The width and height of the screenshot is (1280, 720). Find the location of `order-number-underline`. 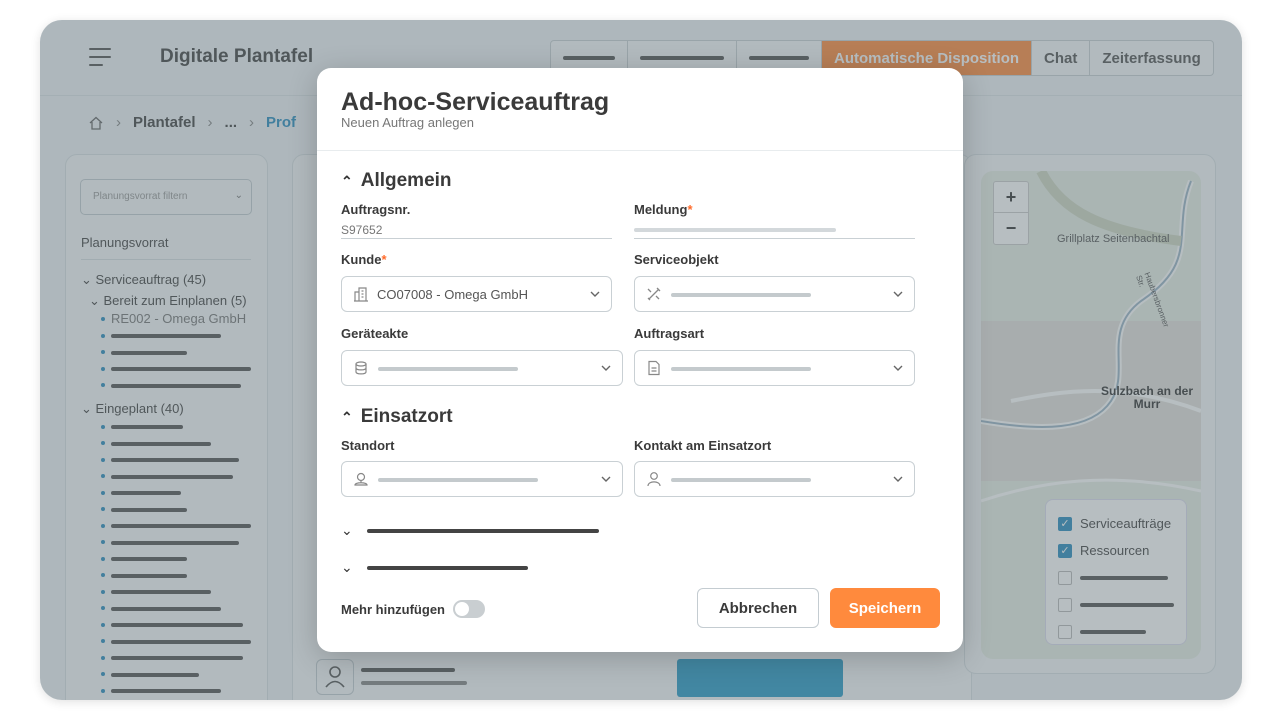

order-number-underline is located at coordinates (476, 238).